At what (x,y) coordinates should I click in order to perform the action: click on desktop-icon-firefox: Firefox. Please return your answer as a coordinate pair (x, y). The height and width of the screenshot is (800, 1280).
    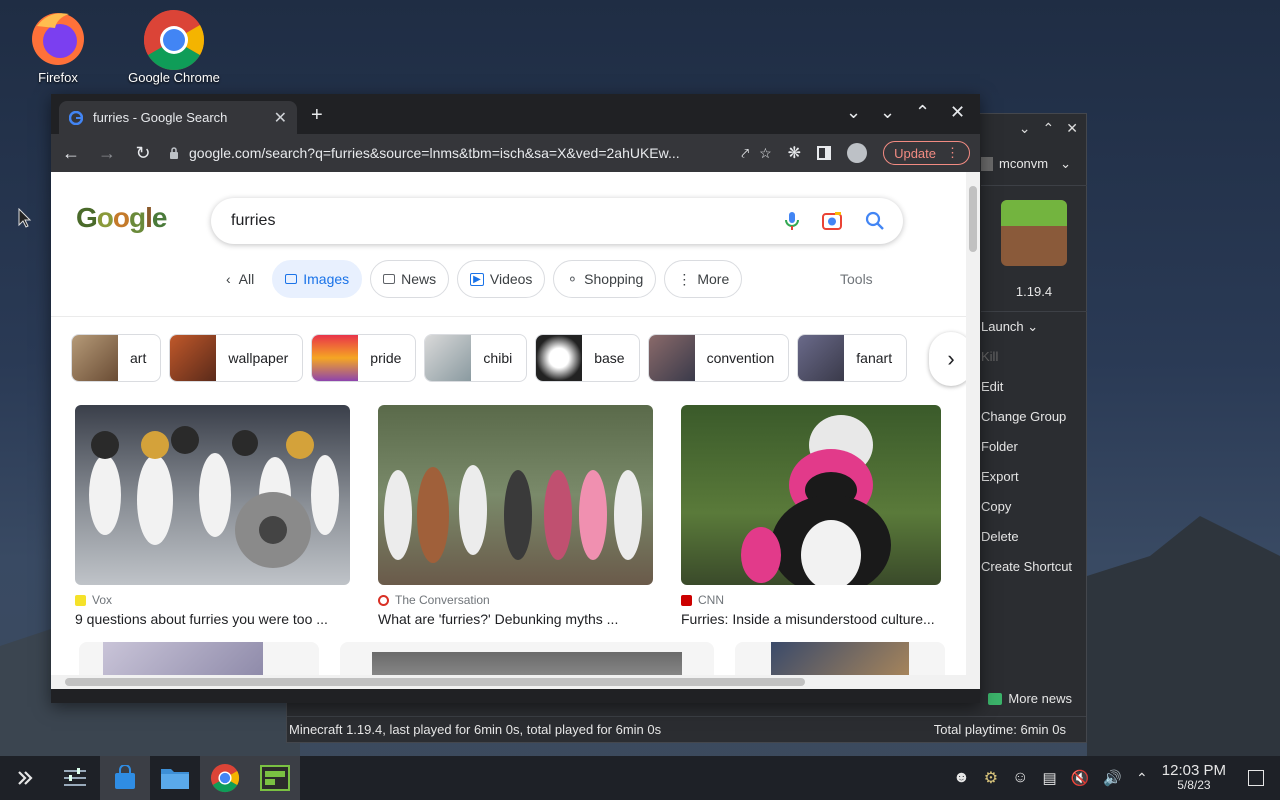
    Looking at the image, I should click on (58, 46).